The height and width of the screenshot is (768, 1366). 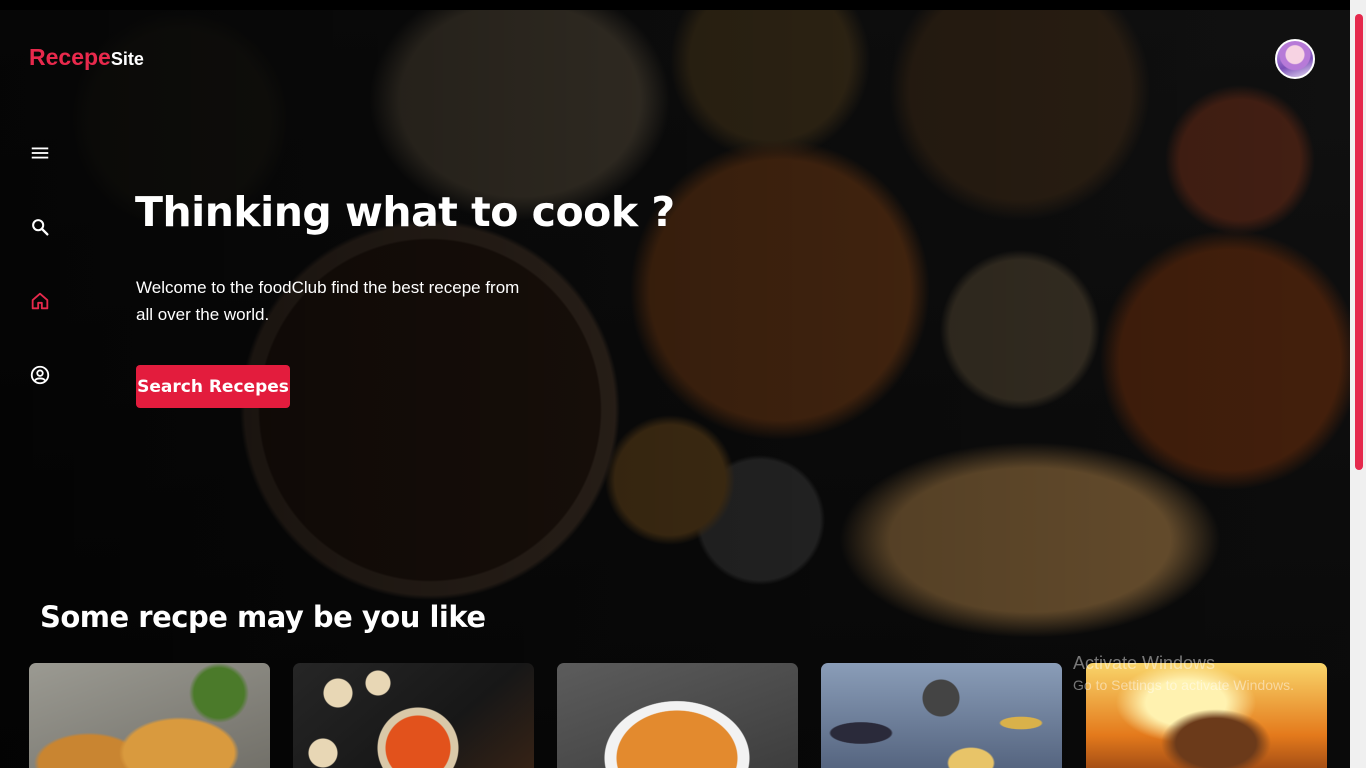 I want to click on search-recipes-button: Search Recepes, so click(x=213, y=386).